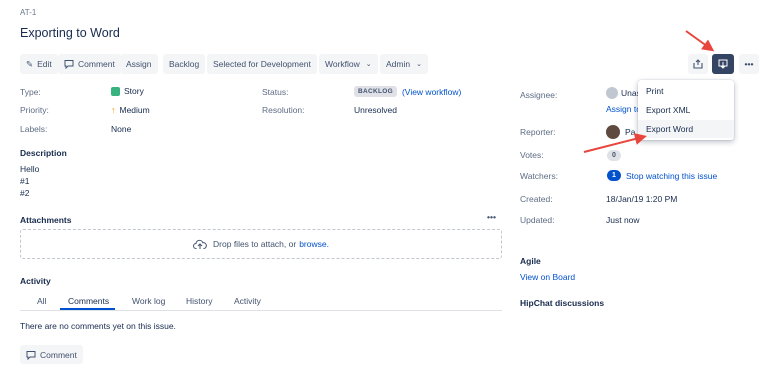 The width and height of the screenshot is (766, 374). What do you see at coordinates (649, 91) in the screenshot?
I see `annotation-arrows` at bounding box center [649, 91].